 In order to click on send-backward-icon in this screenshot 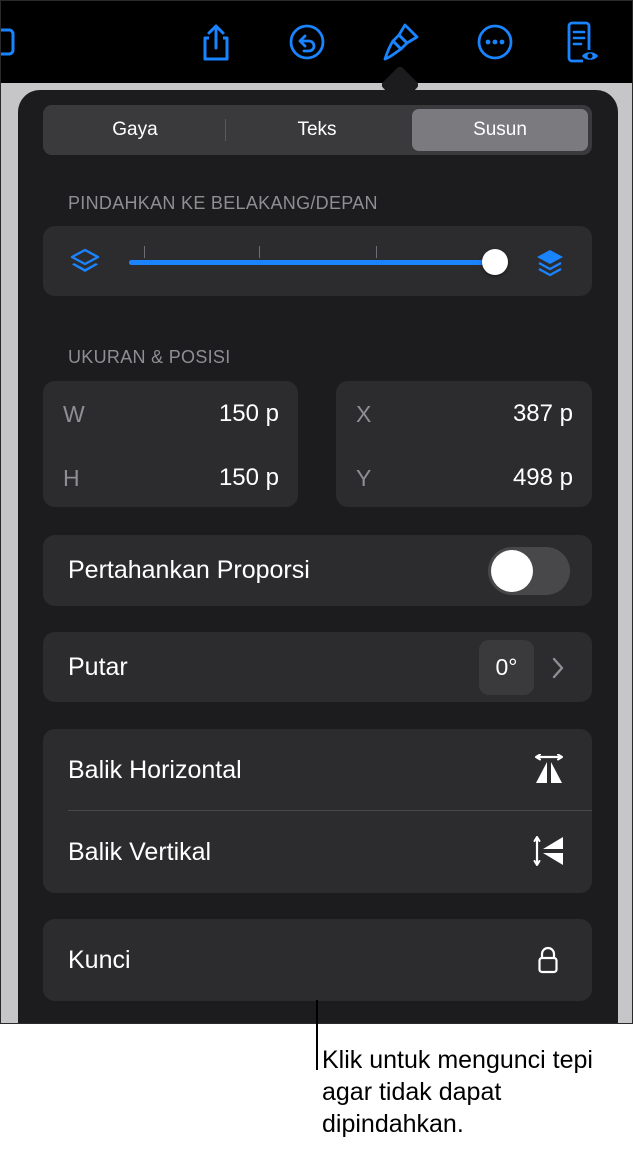, I will do `click(85, 264)`.